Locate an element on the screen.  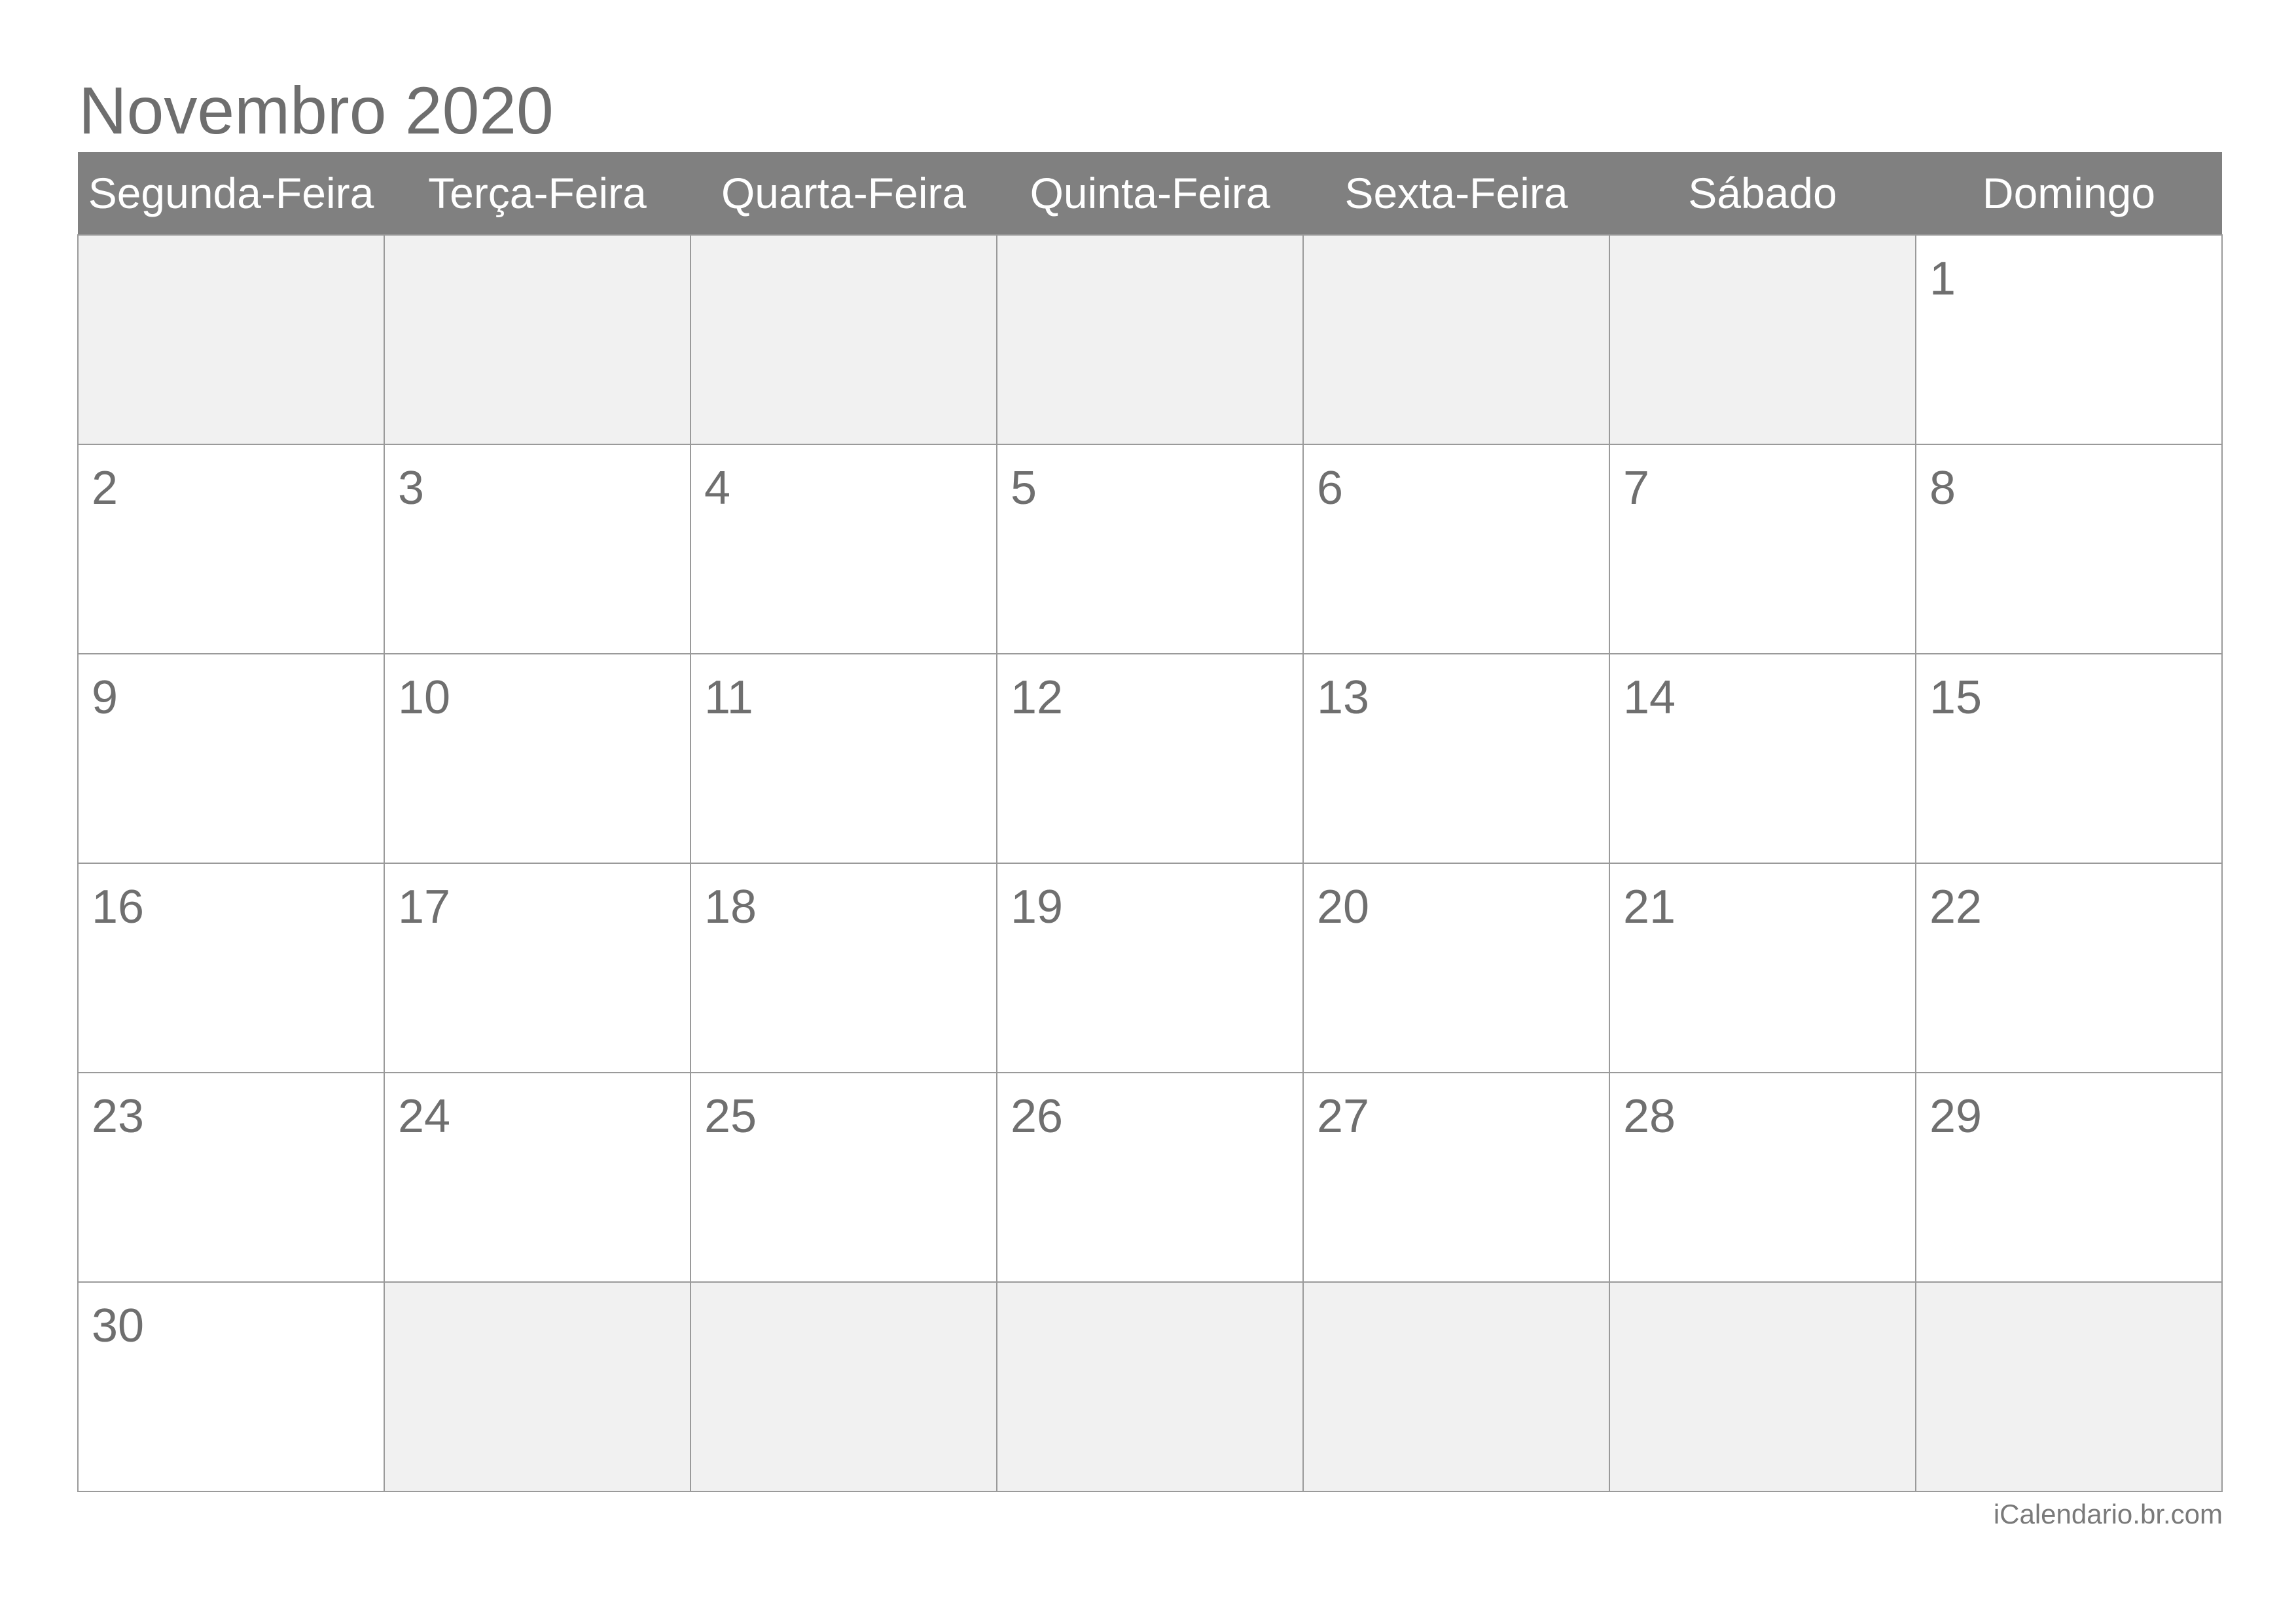
weekday-header: Quarta-Feira is located at coordinates (844, 193).